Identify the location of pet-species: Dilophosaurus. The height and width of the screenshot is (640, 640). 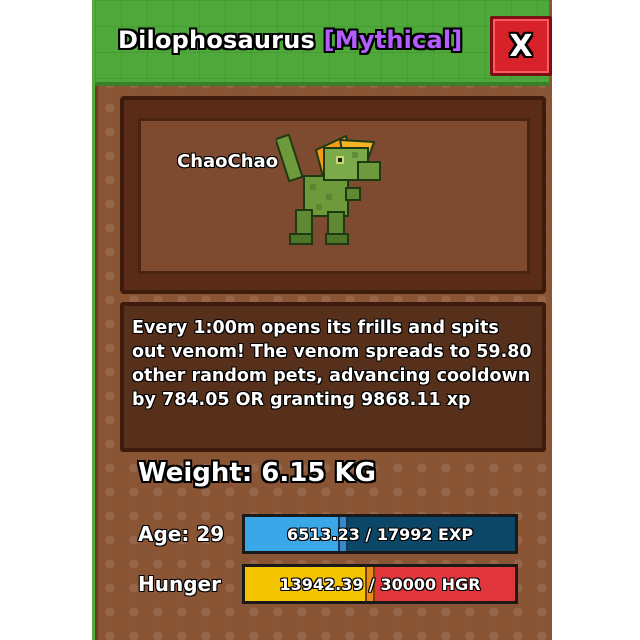
(216, 40).